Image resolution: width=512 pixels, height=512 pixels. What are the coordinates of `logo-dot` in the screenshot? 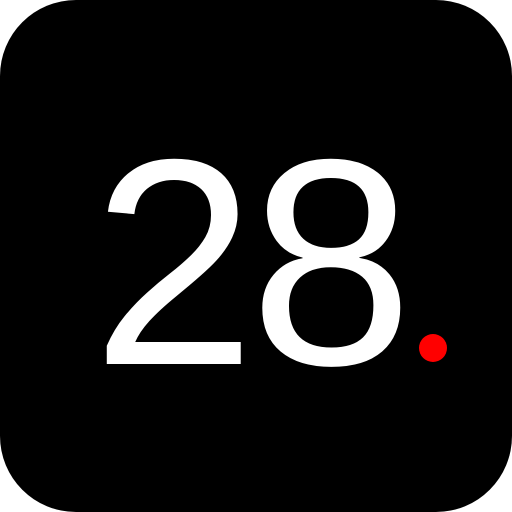 It's located at (433, 348).